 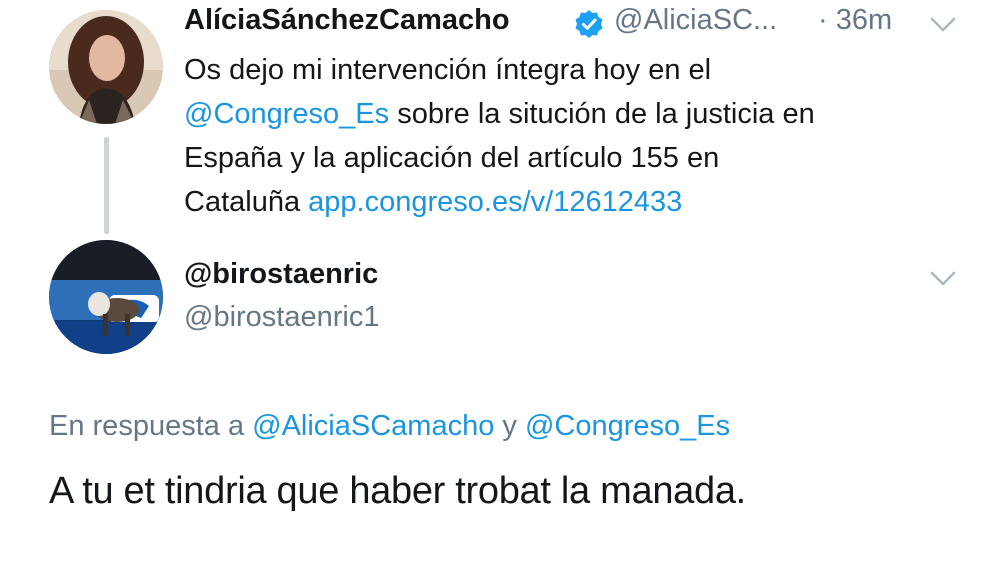 What do you see at coordinates (373, 426) in the screenshot?
I see `reply-mention-1: @AliciaSCamacho` at bounding box center [373, 426].